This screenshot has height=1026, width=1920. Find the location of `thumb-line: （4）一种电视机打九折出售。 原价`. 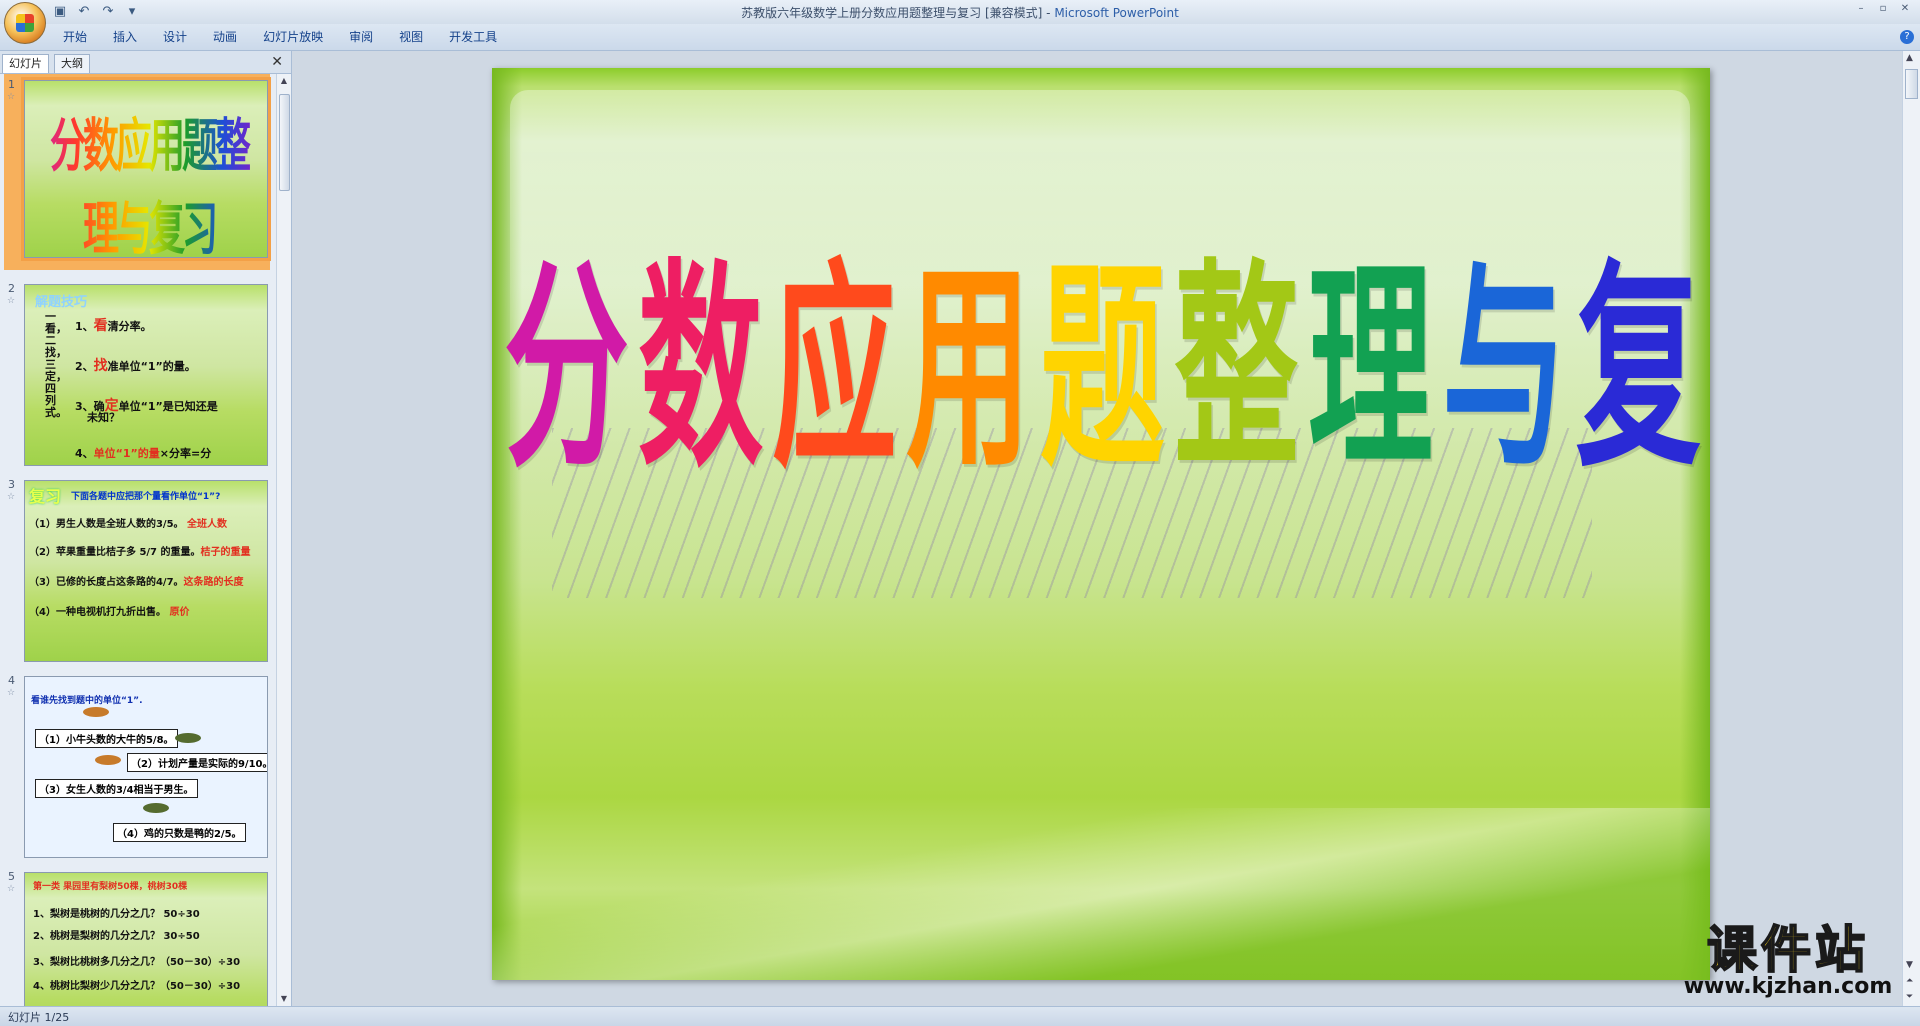

thumb-line: （4）一种电视机打九折出售。 原价 is located at coordinates (109, 612).